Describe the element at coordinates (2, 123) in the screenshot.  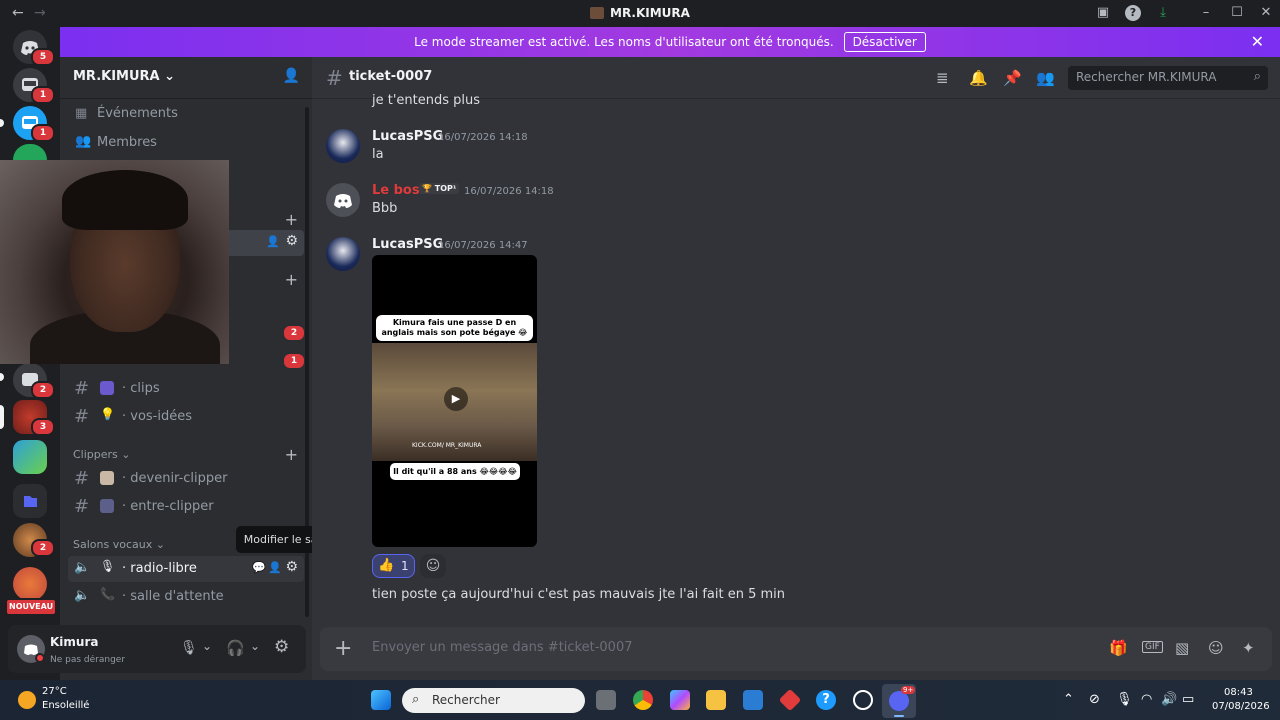
I see `unread-pill` at that location.